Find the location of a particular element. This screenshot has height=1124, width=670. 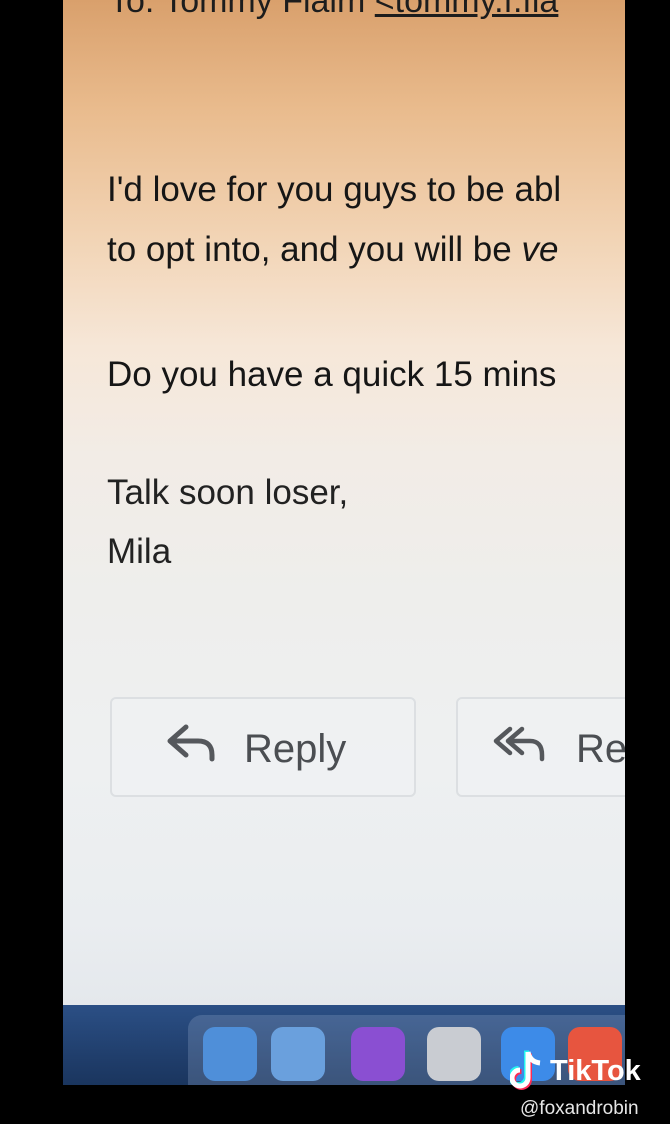

tiktok-brand: TikTok is located at coordinates (595, 1071).